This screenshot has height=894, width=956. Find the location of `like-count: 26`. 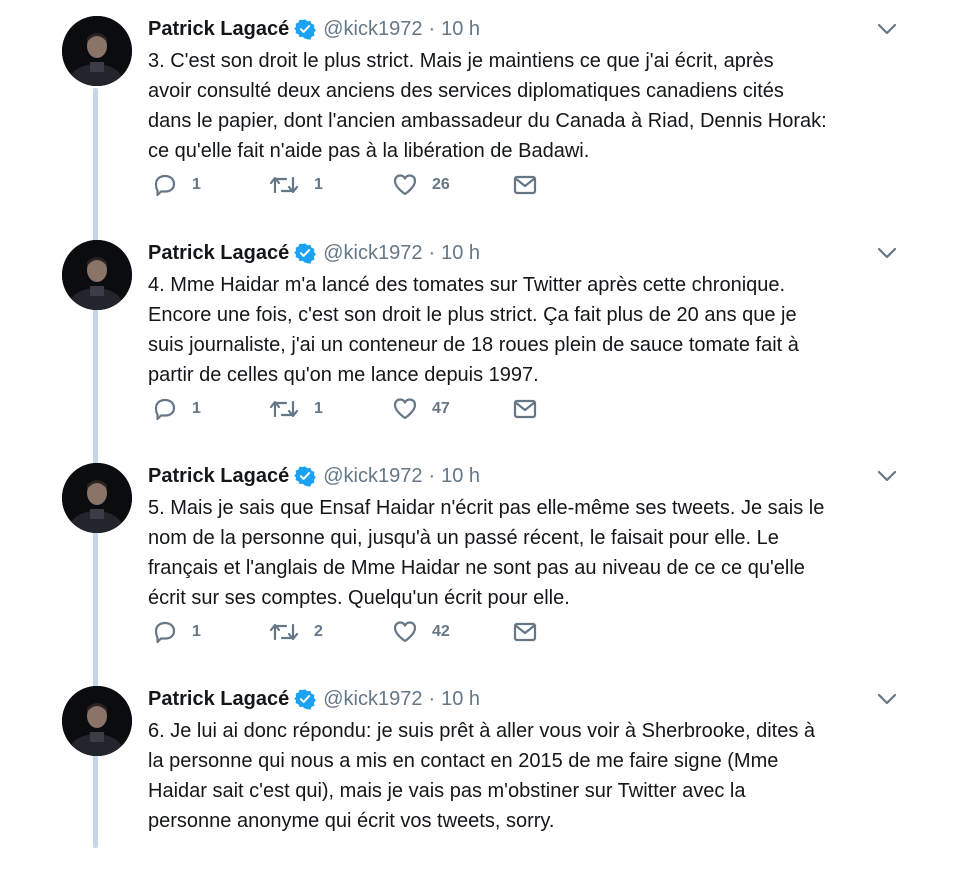

like-count: 26 is located at coordinates (441, 184).